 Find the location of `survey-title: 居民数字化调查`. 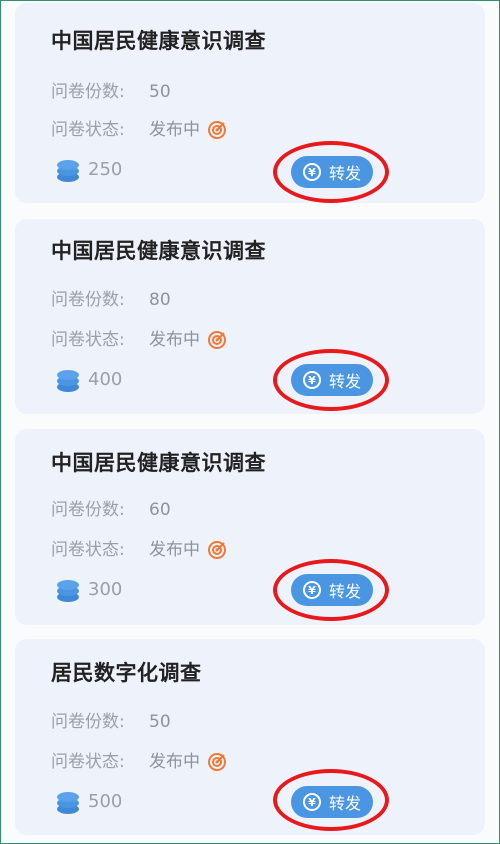

survey-title: 居民数字化调查 is located at coordinates (126, 673).